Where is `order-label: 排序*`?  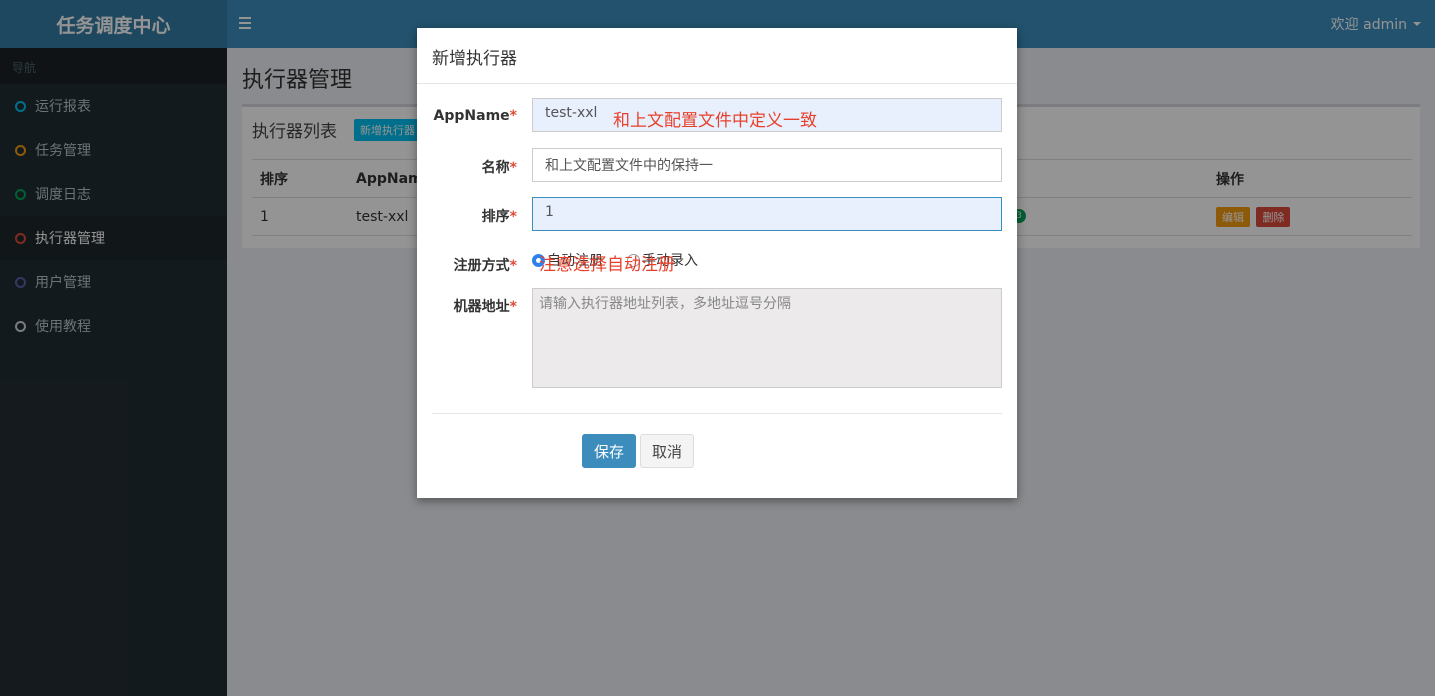 order-label: 排序* is located at coordinates (499, 217).